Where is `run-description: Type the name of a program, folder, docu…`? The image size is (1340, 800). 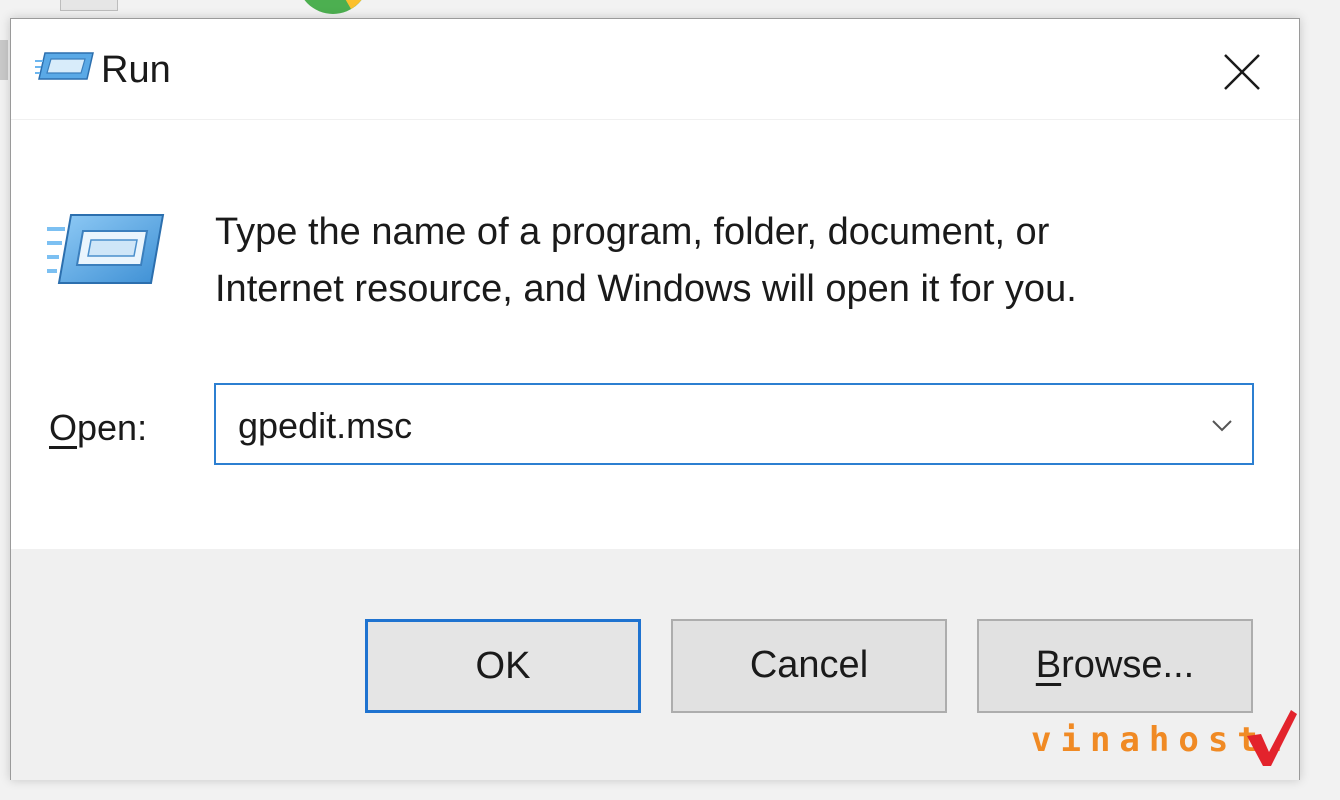 run-description: Type the name of a program, folder, docu… is located at coordinates (646, 261).